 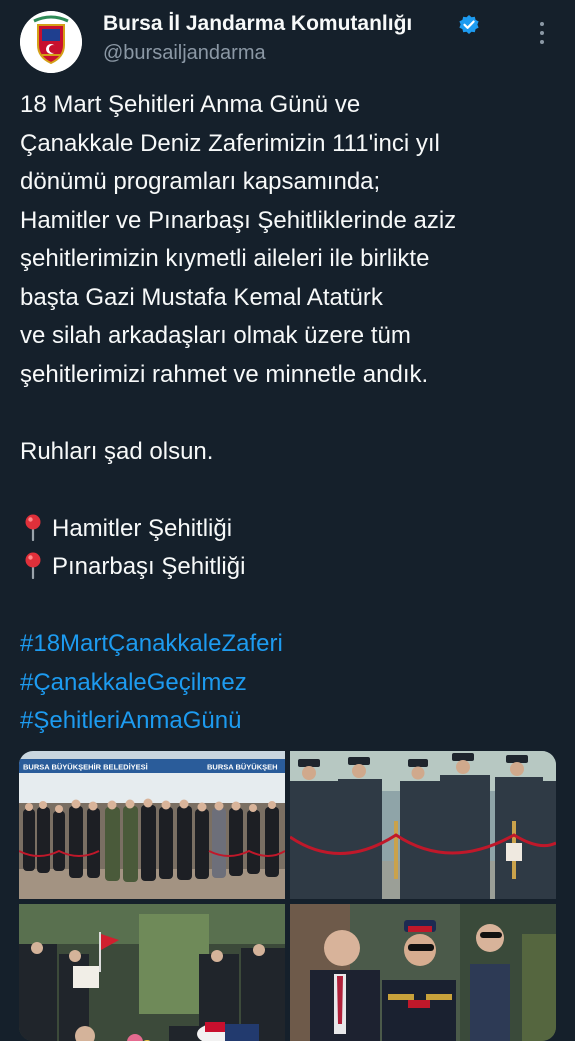 What do you see at coordinates (290, 529) in the screenshot?
I see `location-line: Hamitler Şehitliği` at bounding box center [290, 529].